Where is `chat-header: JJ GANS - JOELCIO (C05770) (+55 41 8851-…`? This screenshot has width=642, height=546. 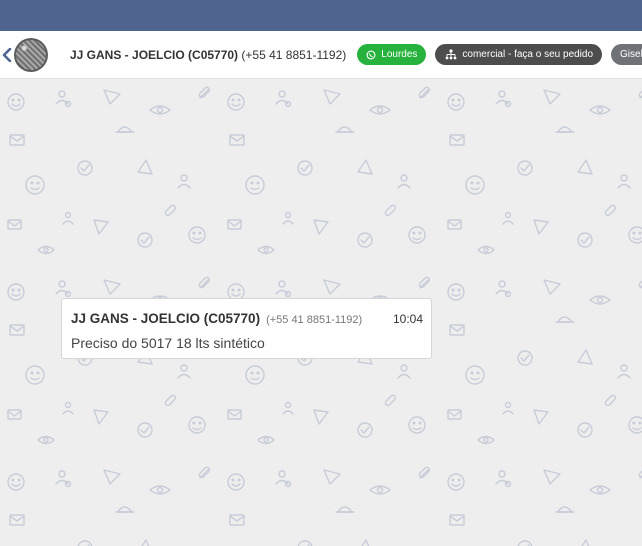 chat-header: JJ GANS - JOELCIO (C05770) (+55 41 8851-… is located at coordinates (321, 55).